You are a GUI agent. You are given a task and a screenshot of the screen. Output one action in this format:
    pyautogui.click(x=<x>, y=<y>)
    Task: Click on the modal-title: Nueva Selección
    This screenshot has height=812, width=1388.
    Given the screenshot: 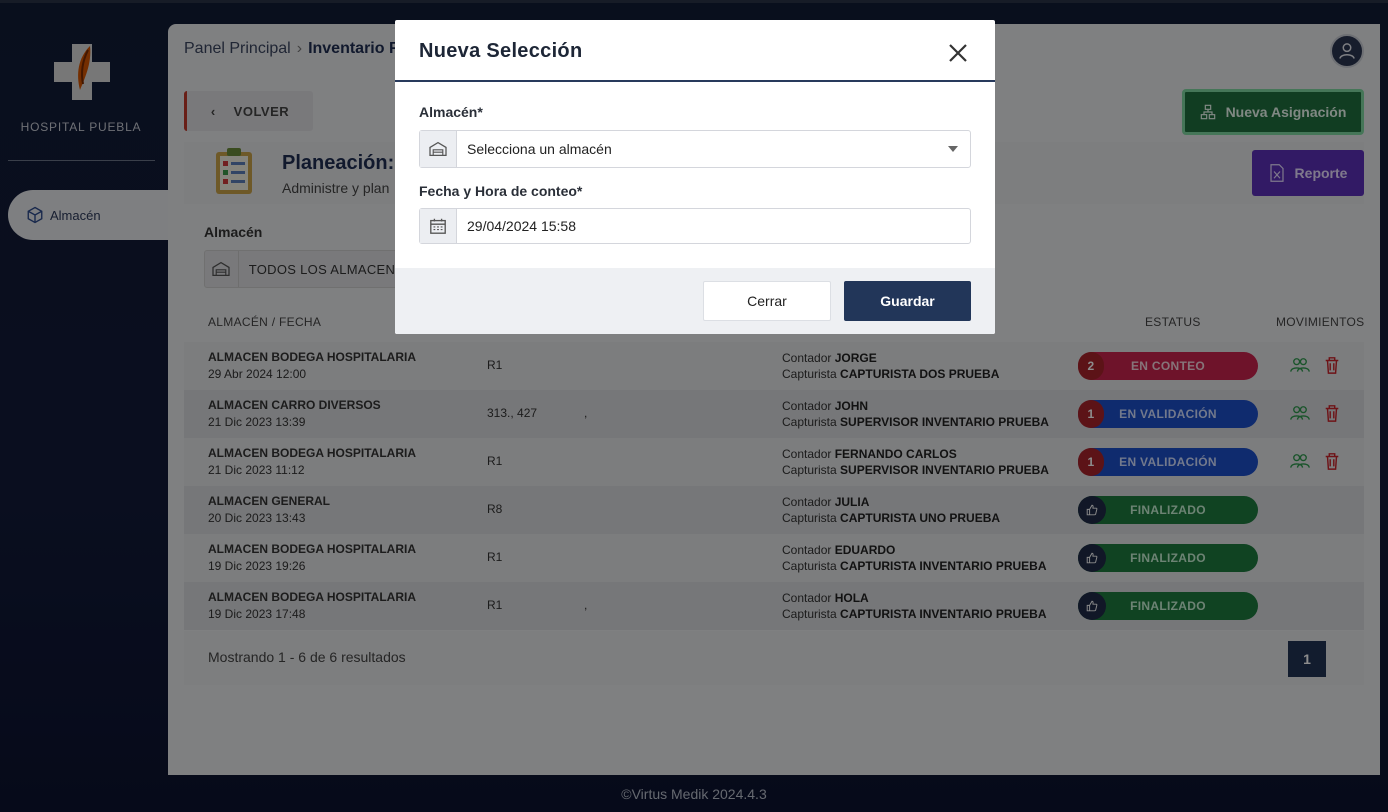 What is the action you would take?
    pyautogui.click(x=501, y=51)
    